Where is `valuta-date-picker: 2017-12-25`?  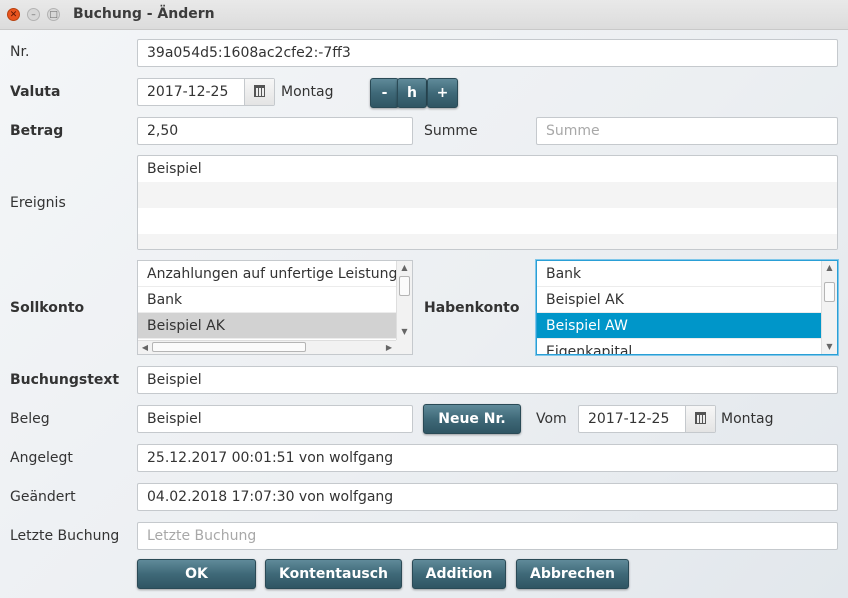
valuta-date-picker: 2017-12-25 is located at coordinates (206, 92).